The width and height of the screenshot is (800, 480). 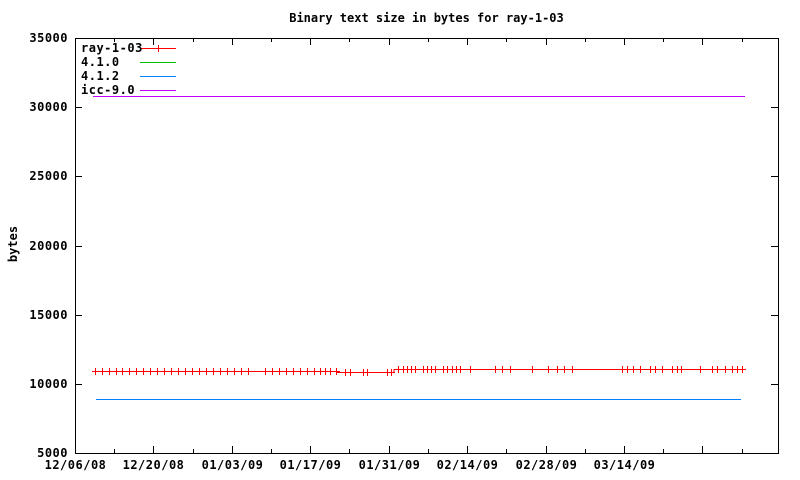 I want to click on x-tick-label: 12/06/08, so click(x=75, y=465).